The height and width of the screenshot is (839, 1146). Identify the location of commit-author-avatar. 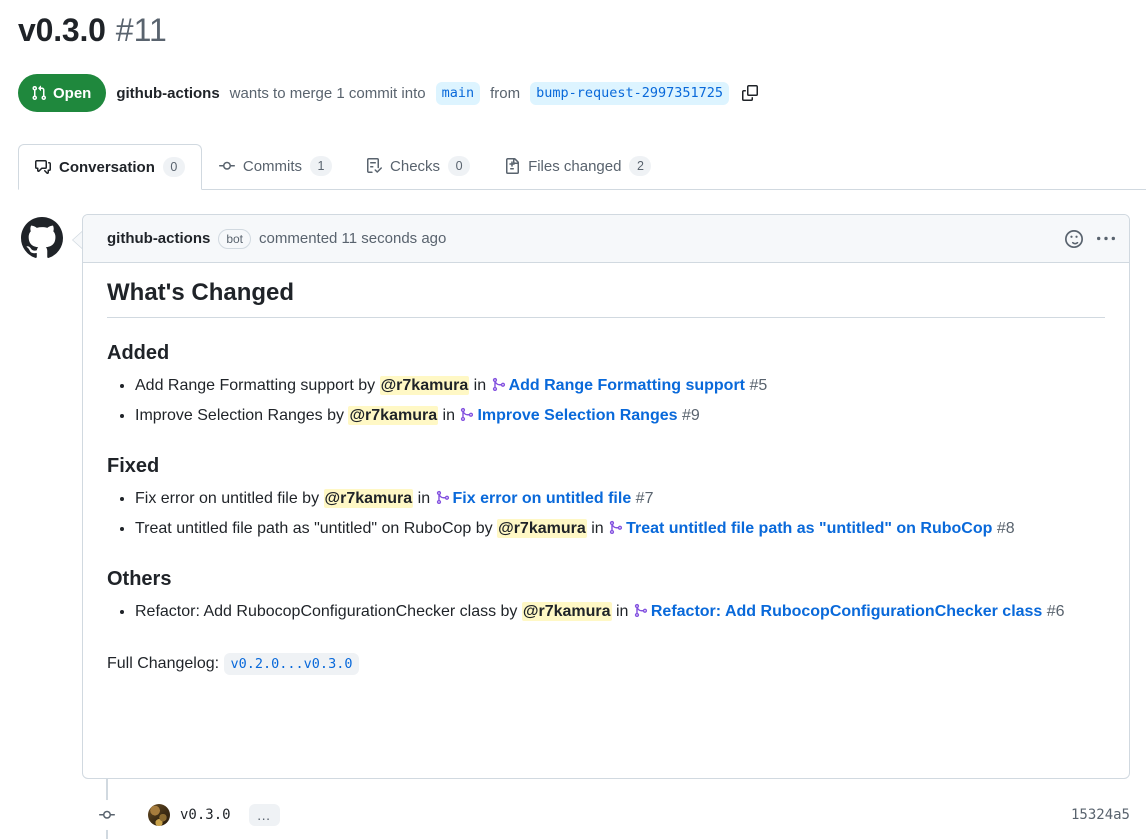
(159, 815).